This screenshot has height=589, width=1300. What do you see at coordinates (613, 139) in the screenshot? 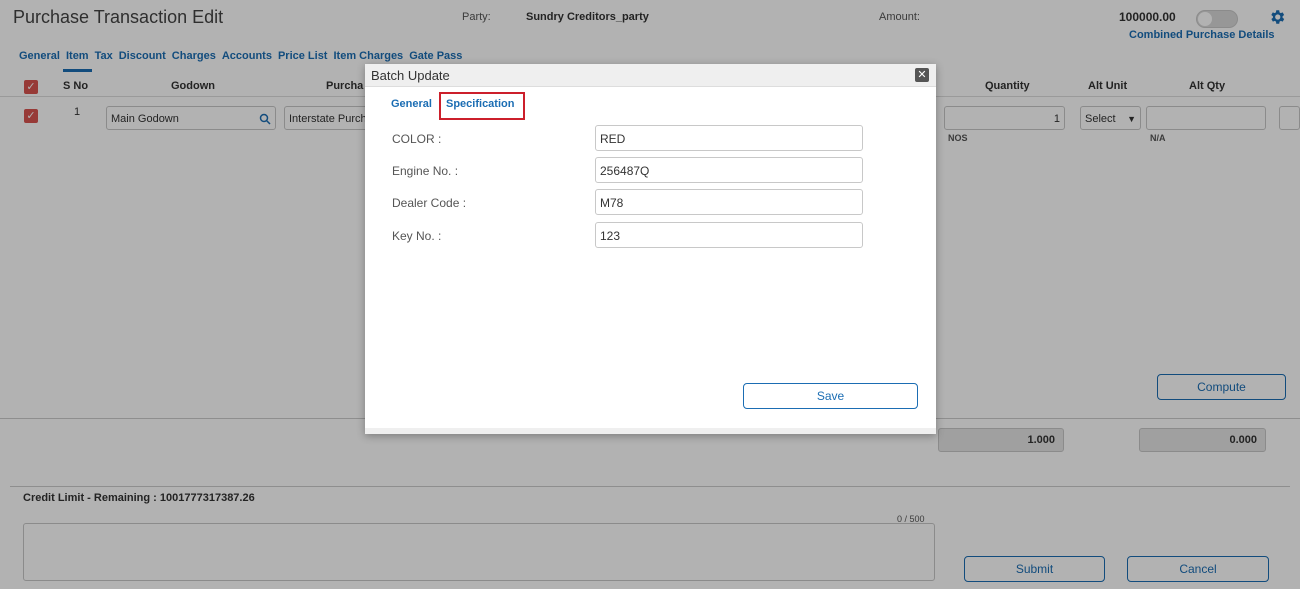
I see `color-value: RED` at bounding box center [613, 139].